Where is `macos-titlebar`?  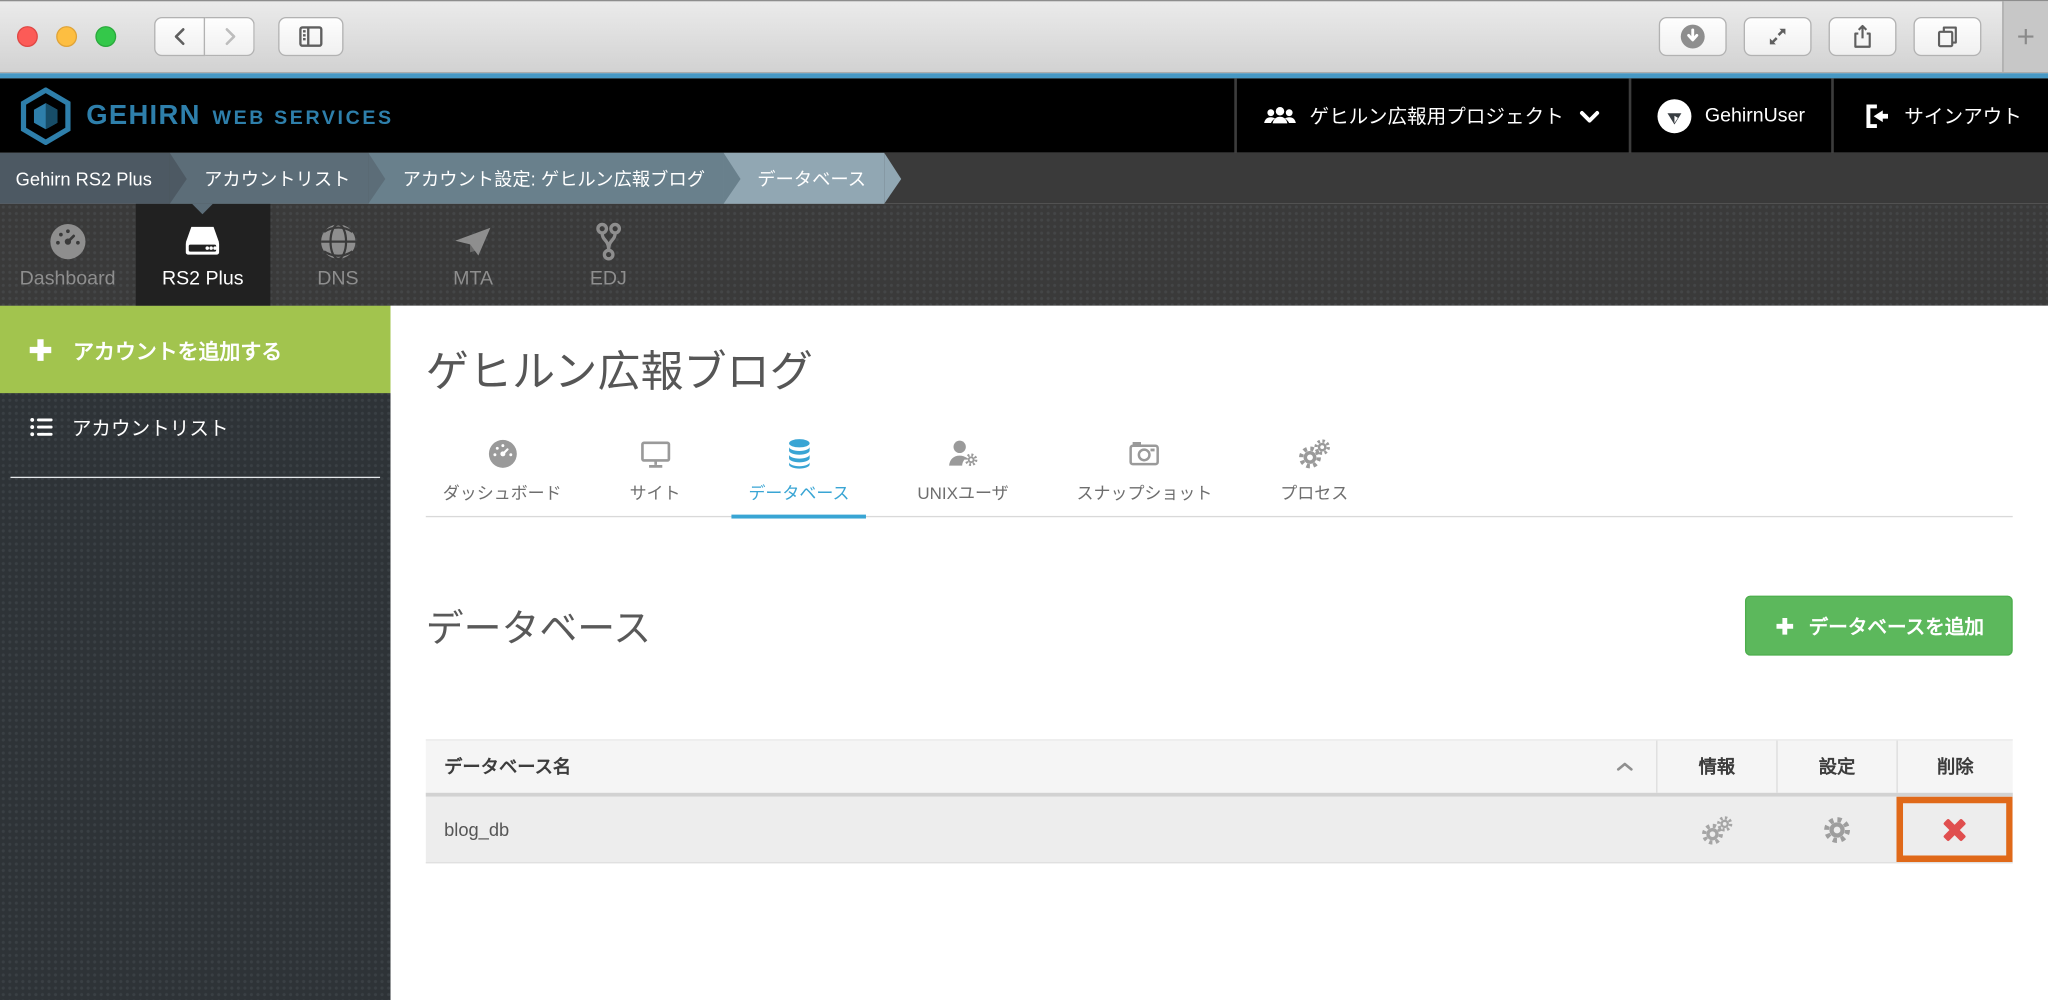
macos-titlebar is located at coordinates (1024, 37).